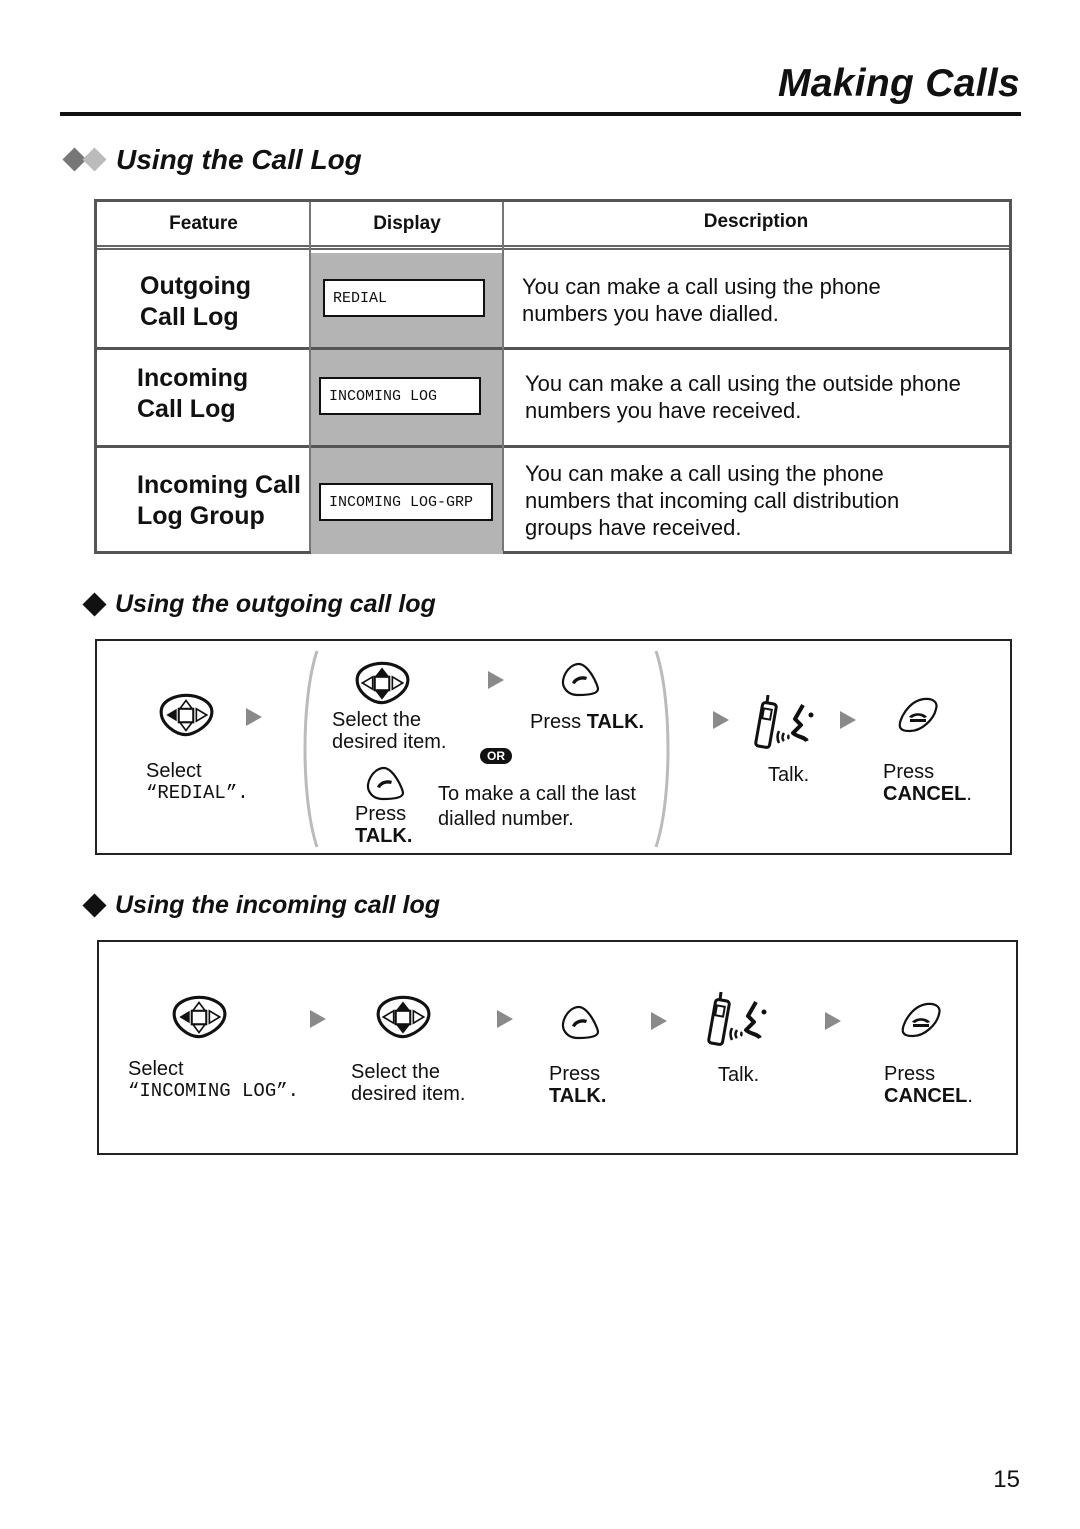 This screenshot has width=1080, height=1529. I want to click on header-display: Display, so click(407, 223).